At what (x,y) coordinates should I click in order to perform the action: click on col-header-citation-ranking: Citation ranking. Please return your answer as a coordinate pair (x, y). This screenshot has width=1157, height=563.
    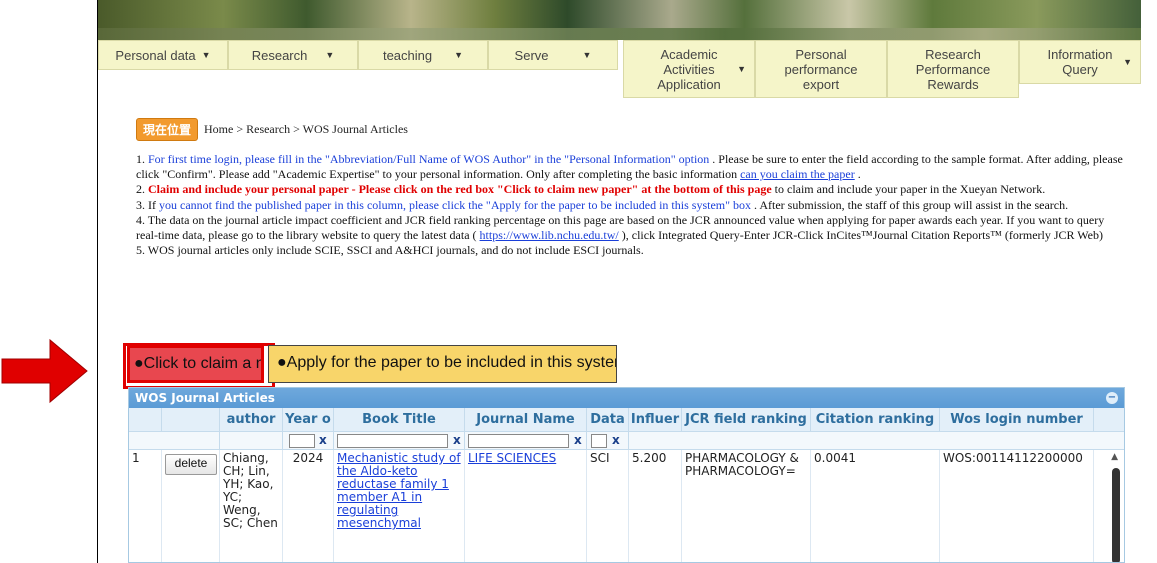
    Looking at the image, I should click on (875, 420).